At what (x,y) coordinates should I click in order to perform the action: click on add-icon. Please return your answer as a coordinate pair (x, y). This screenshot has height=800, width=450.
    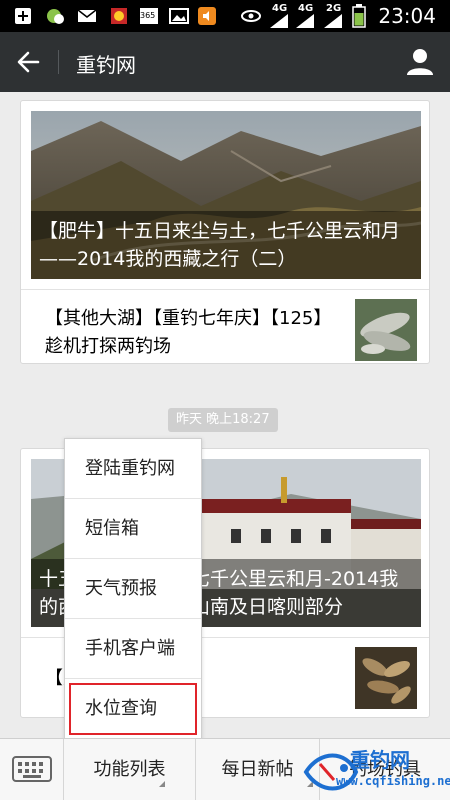
    Looking at the image, I should click on (23, 16).